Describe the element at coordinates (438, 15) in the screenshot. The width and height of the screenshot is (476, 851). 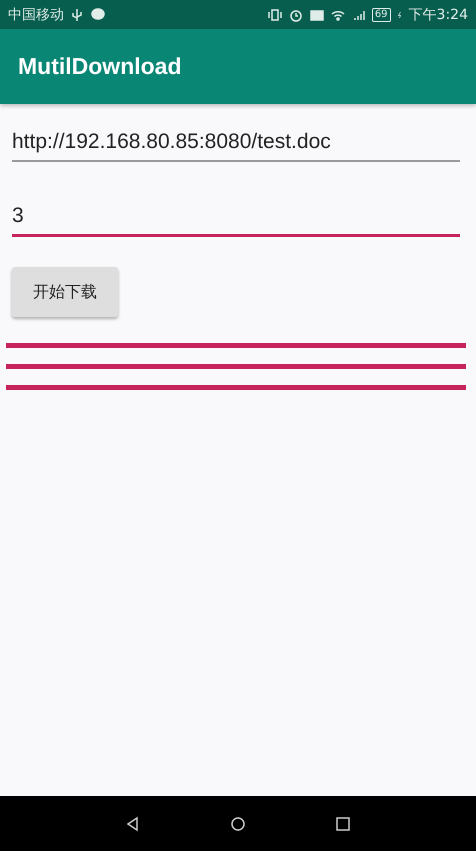
I see `clock-time: 下午3:24` at that location.